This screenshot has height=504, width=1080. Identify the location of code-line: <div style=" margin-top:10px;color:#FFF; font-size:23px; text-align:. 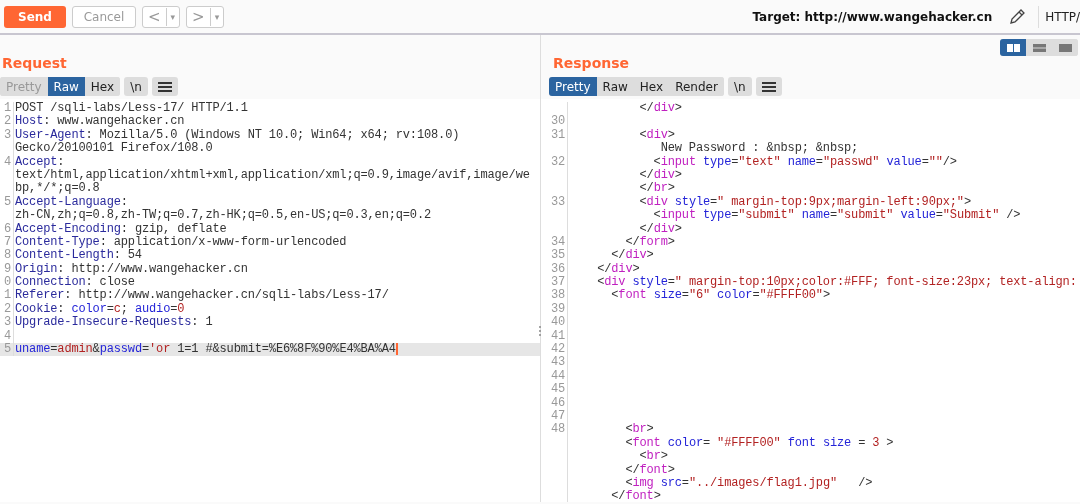
(836, 283).